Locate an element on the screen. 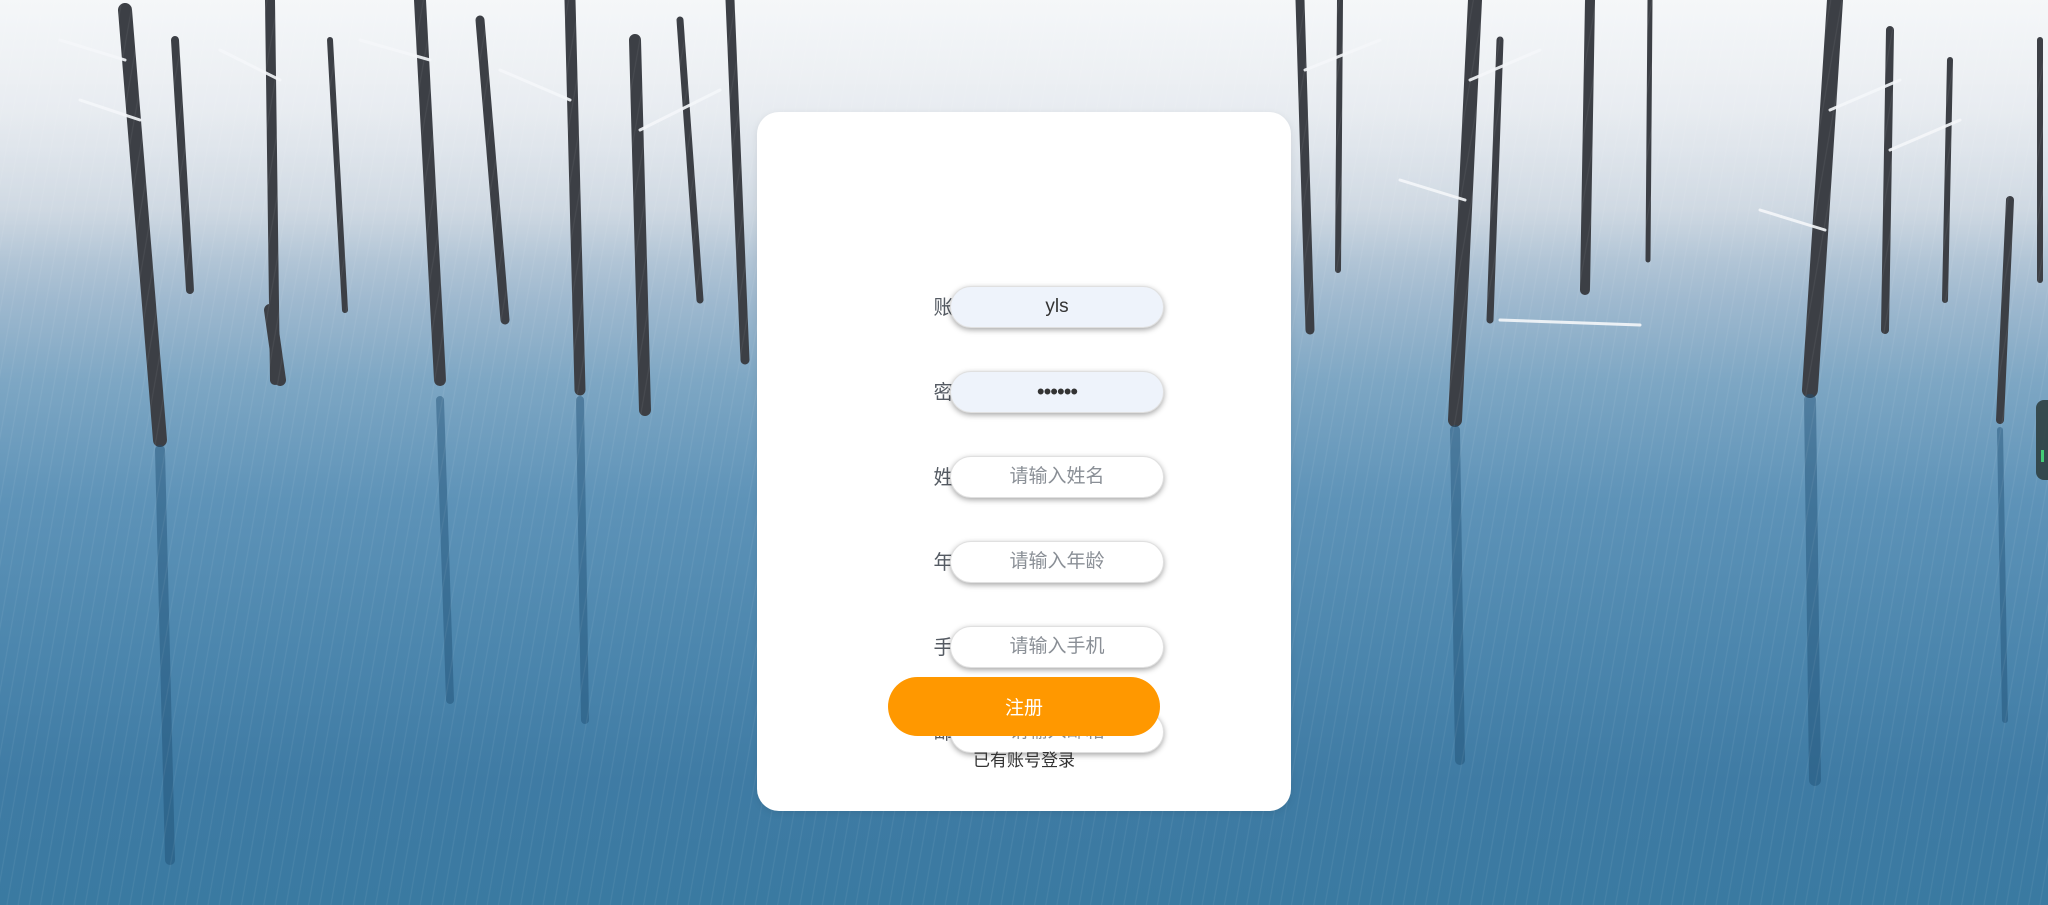 The height and width of the screenshot is (905, 2048). form-row-account: 账号: is located at coordinates (1024, 308).